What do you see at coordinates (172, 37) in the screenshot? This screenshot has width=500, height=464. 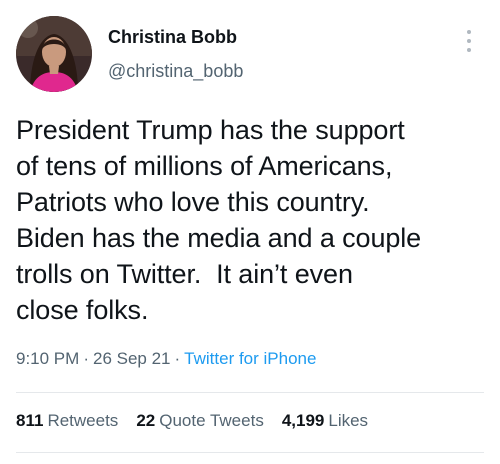 I see `display-name: Christina Bobb` at bounding box center [172, 37].